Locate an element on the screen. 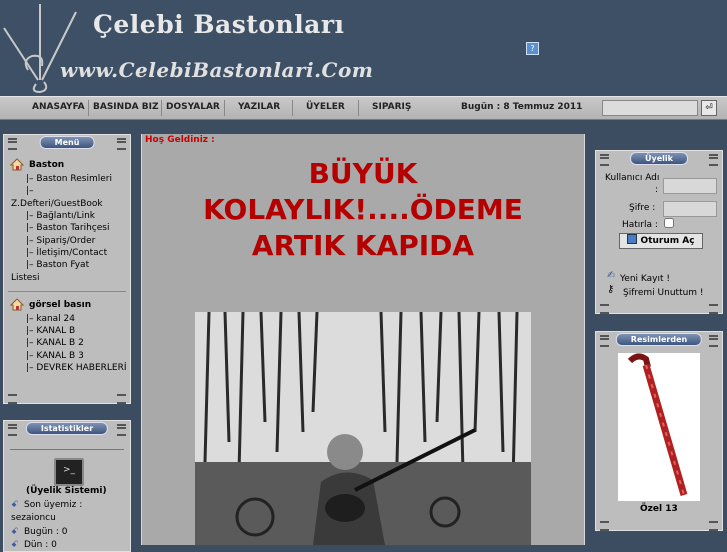  site-title: Çelebi Bastonları is located at coordinates (219, 24).